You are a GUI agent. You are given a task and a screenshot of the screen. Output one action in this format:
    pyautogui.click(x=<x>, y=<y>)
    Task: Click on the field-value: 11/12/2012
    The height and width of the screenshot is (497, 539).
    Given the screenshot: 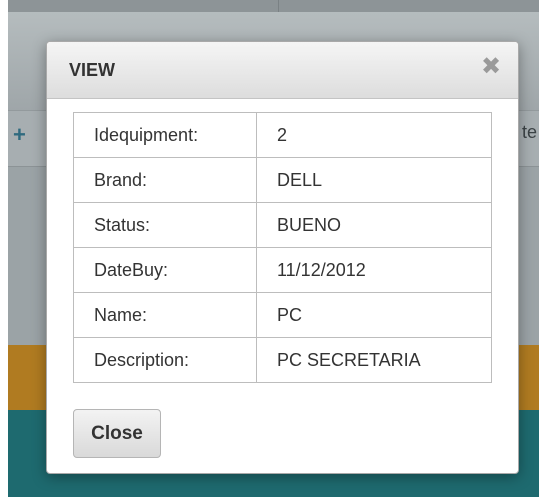 What is the action you would take?
    pyautogui.click(x=374, y=270)
    